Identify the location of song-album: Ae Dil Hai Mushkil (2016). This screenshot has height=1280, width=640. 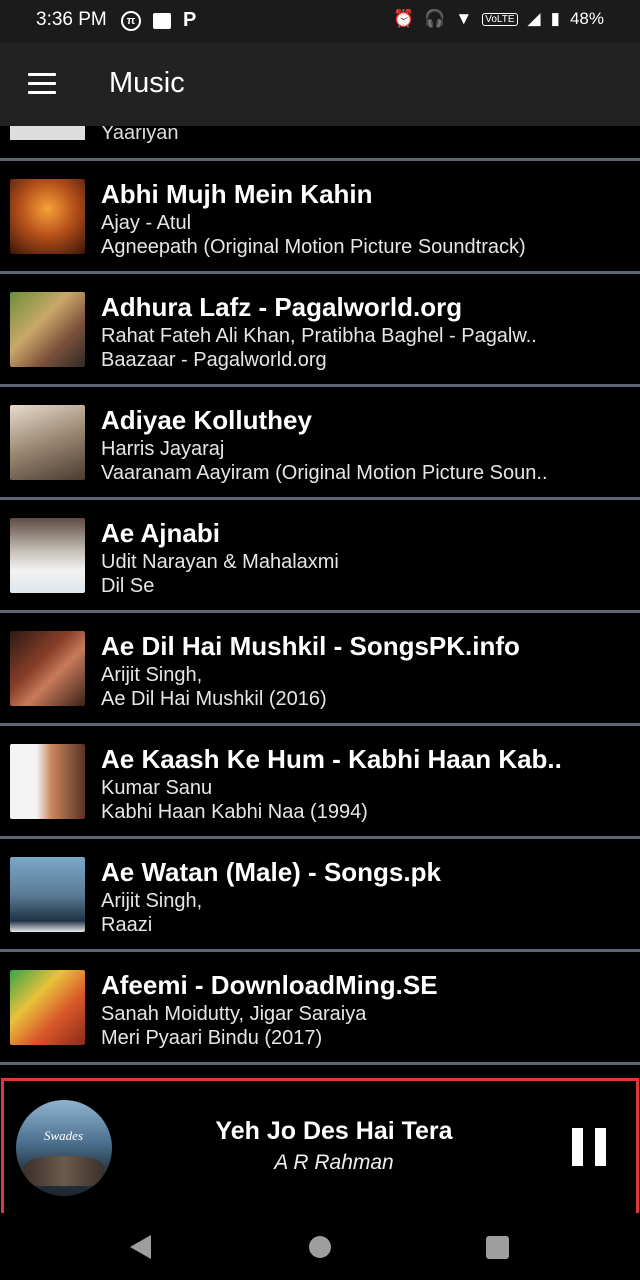
(214, 699).